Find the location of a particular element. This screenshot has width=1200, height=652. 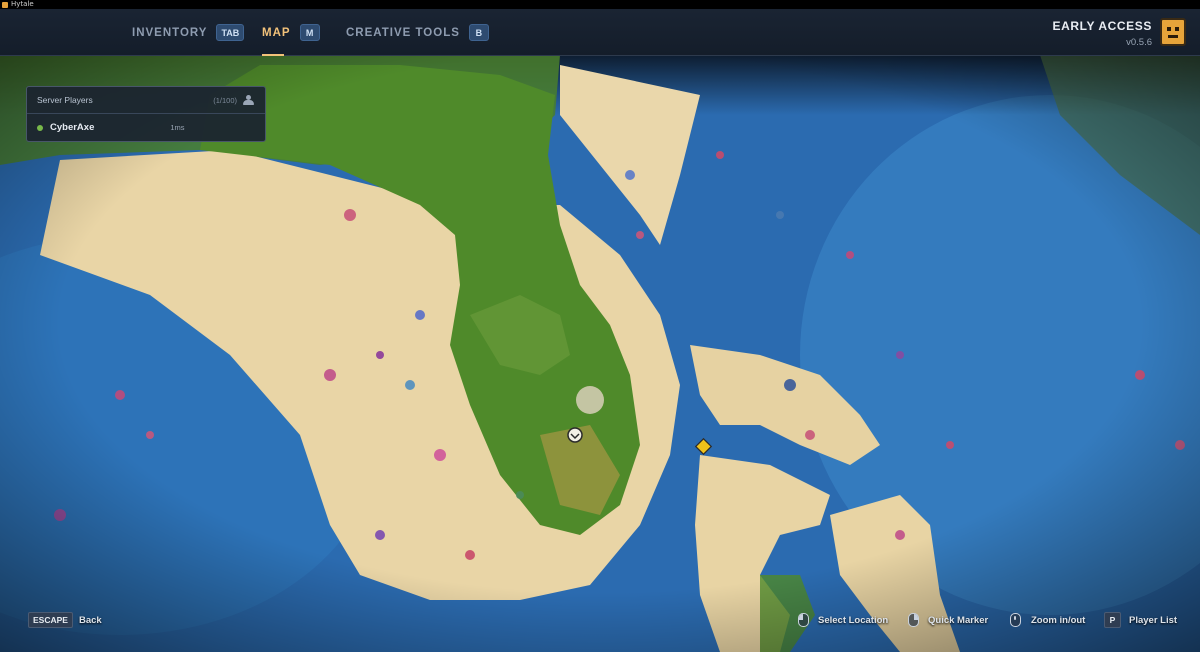

avatar is located at coordinates (1173, 32).